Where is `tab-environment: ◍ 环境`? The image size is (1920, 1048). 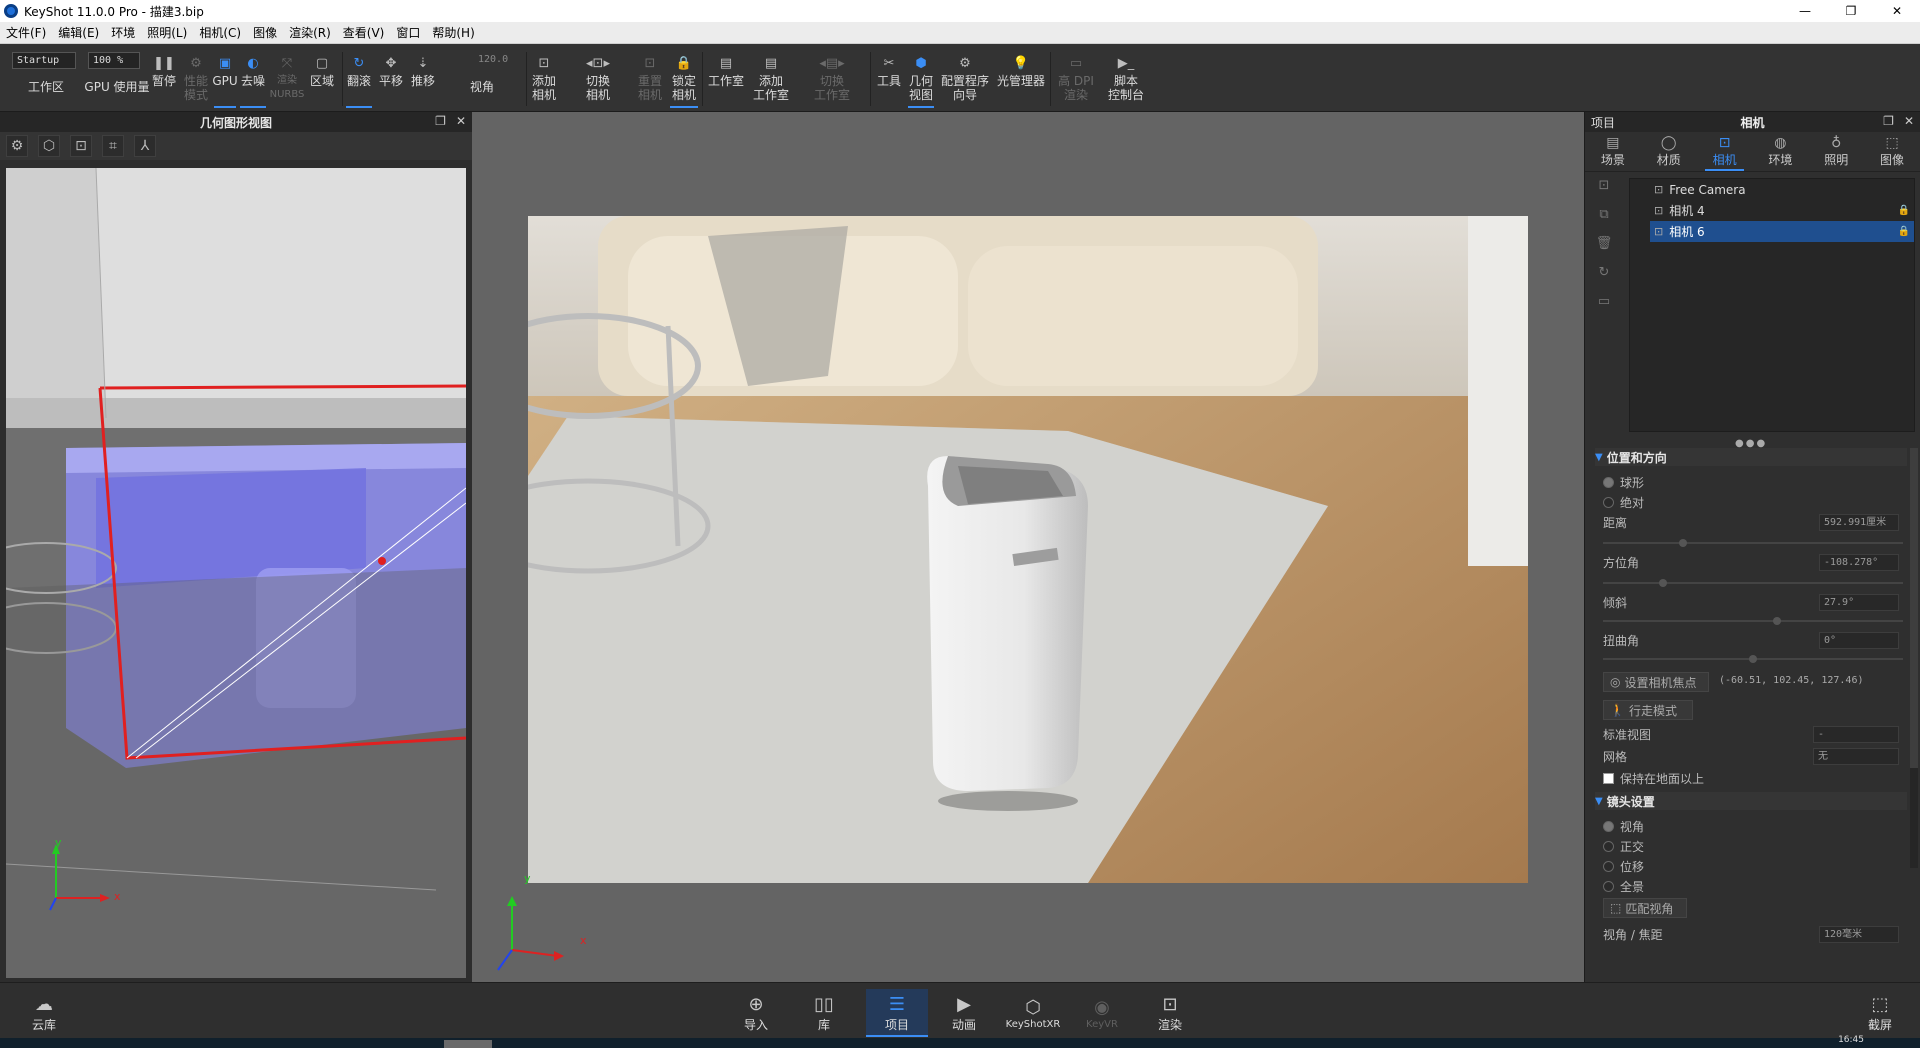
tab-environment: ◍ 环境 is located at coordinates (1780, 151).